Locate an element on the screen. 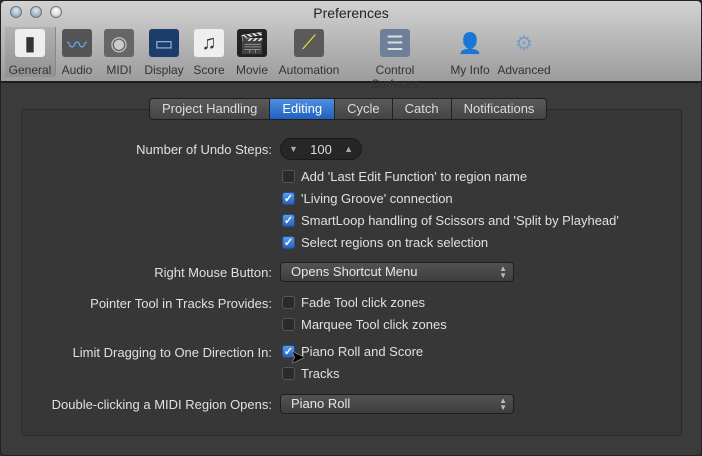  checkbox-label: Piano Roll and Score is located at coordinates (362, 351).